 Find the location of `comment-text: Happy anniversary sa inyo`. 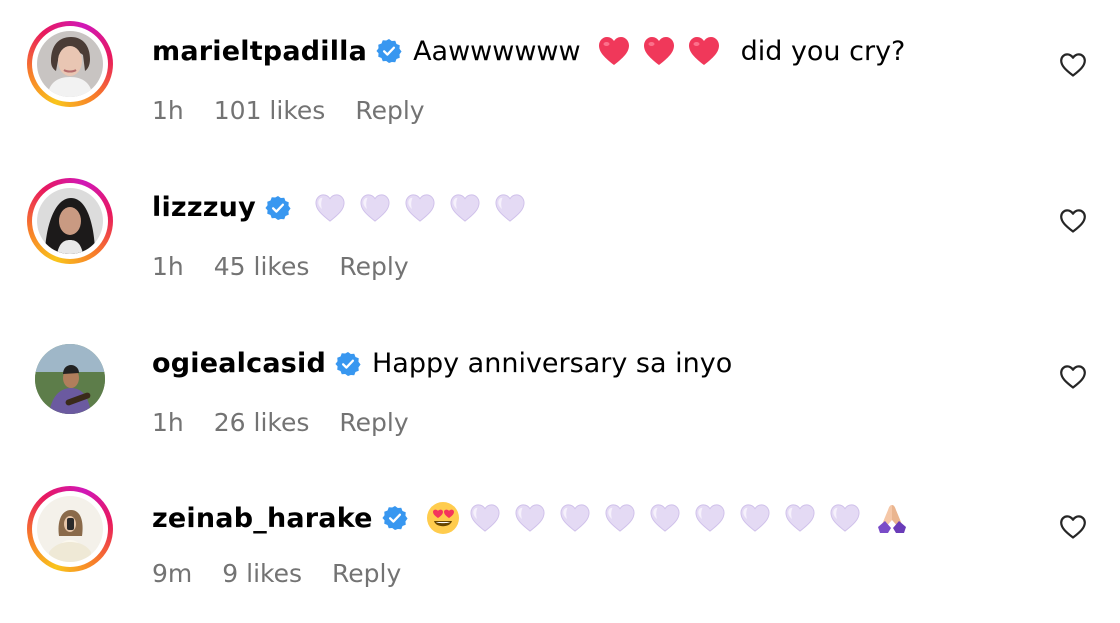

comment-text: Happy anniversary sa inyo is located at coordinates (552, 363).